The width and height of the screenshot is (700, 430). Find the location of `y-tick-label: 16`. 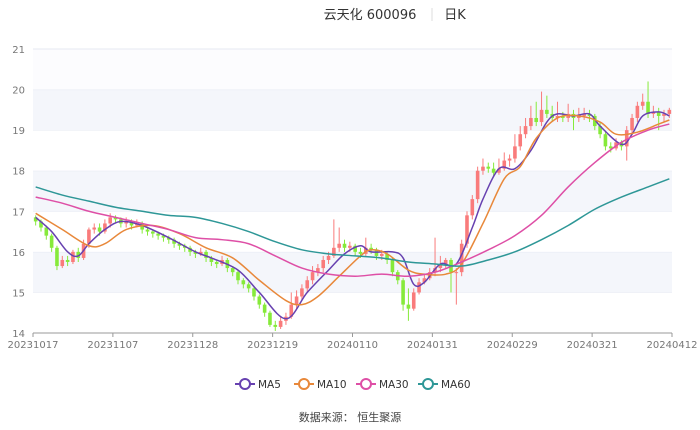

y-tick-label: 16 is located at coordinates (18, 253).